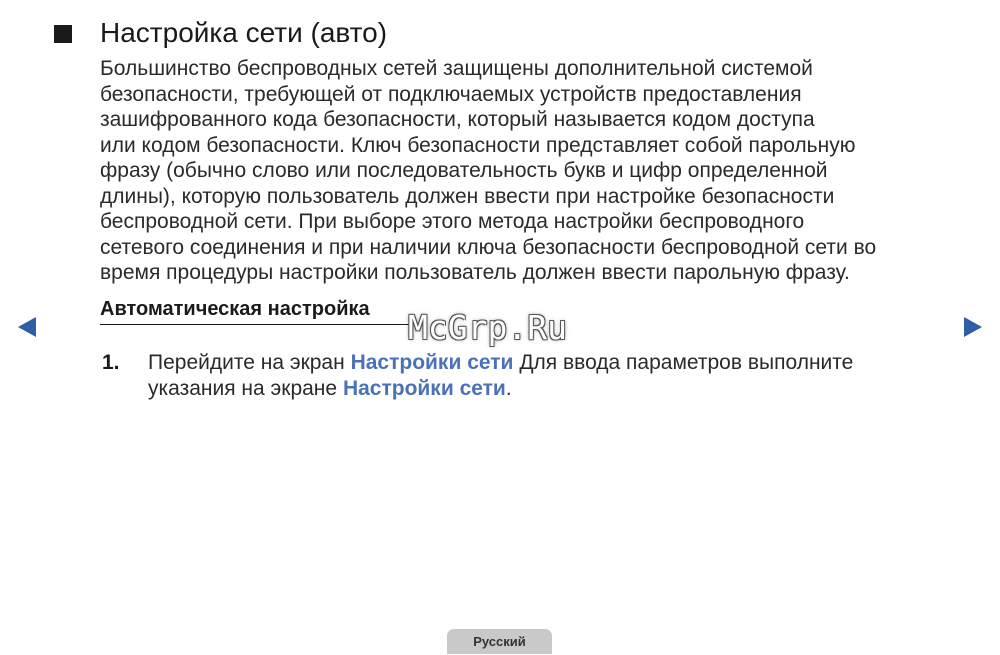 Image resolution: width=1000 pixels, height=655 pixels. Describe the element at coordinates (686, 362) in the screenshot. I see `step-text-part: Для ввода параметров выполните` at that location.